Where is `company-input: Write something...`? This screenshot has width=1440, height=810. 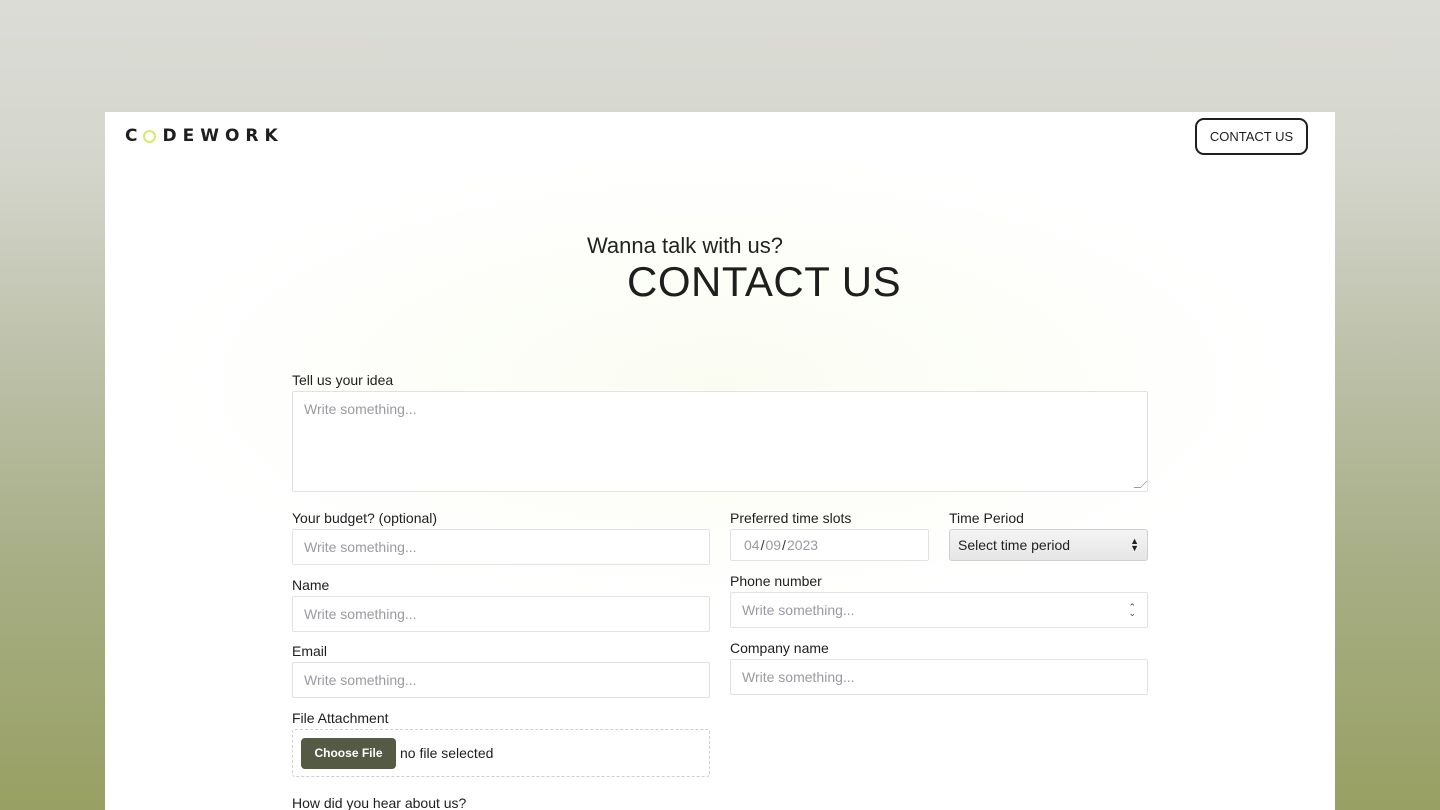 company-input: Write something... is located at coordinates (939, 677).